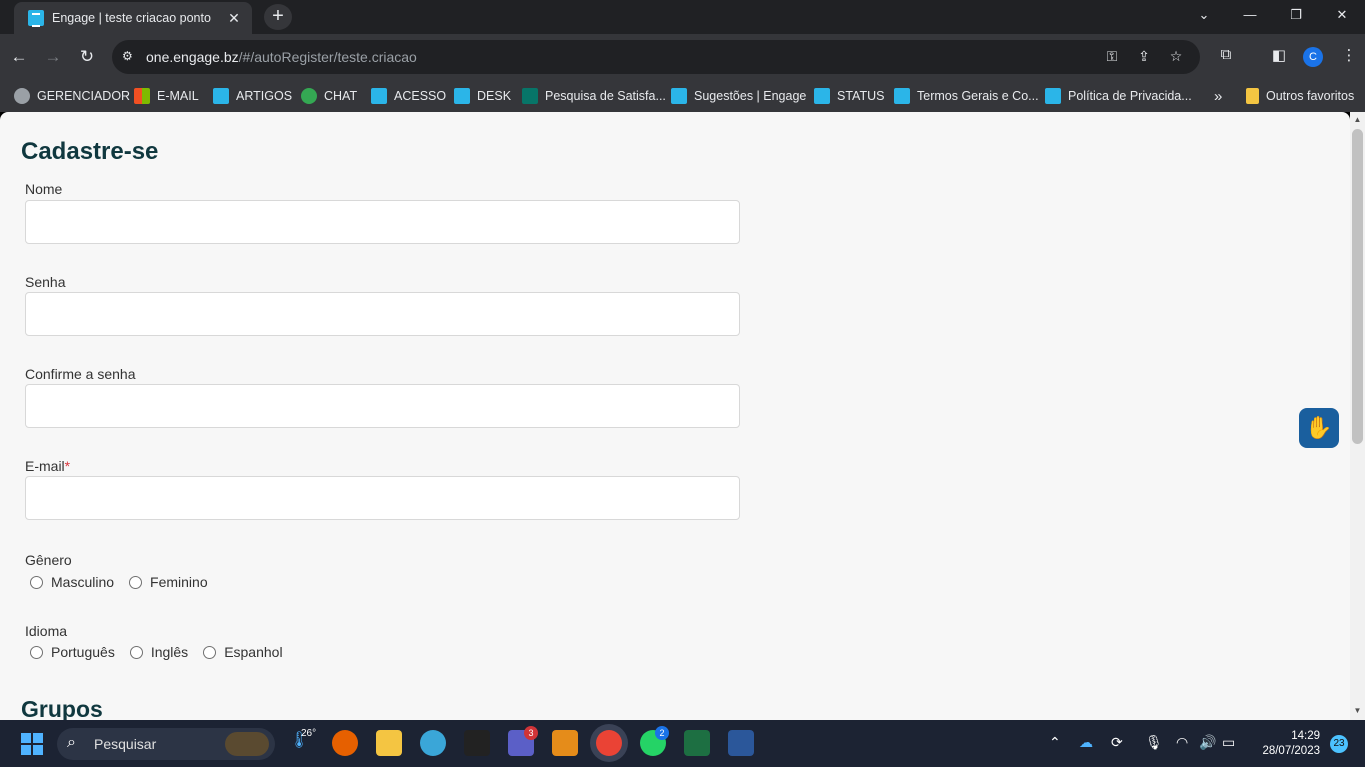 This screenshot has height=767, width=1365. I want to click on extensions-icon: ⧉, so click(1226, 57).